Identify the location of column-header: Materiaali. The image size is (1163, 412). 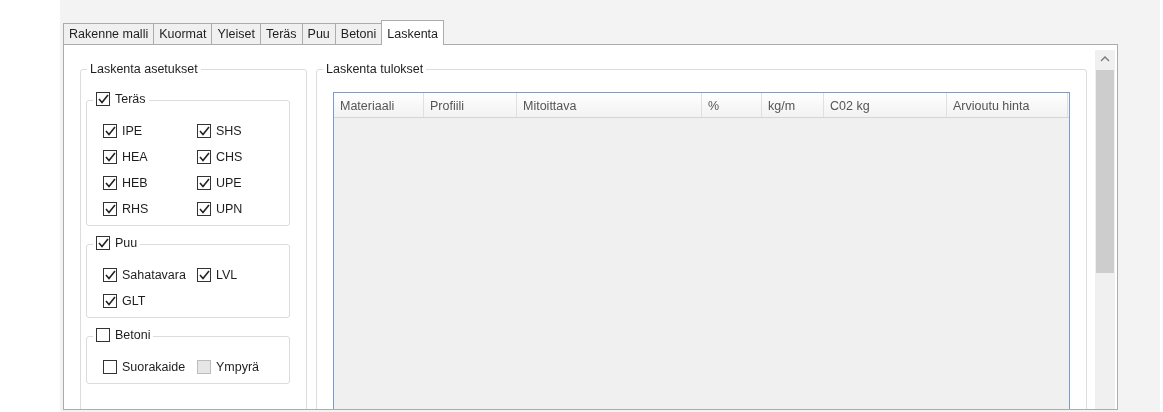
(379, 105).